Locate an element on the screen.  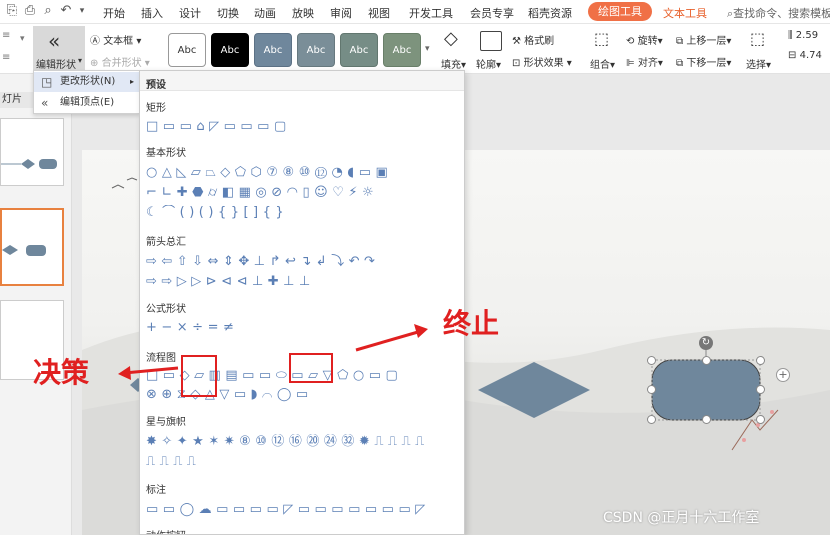
style-gallery-more-icon: ▾ is located at coordinates (427, 49).